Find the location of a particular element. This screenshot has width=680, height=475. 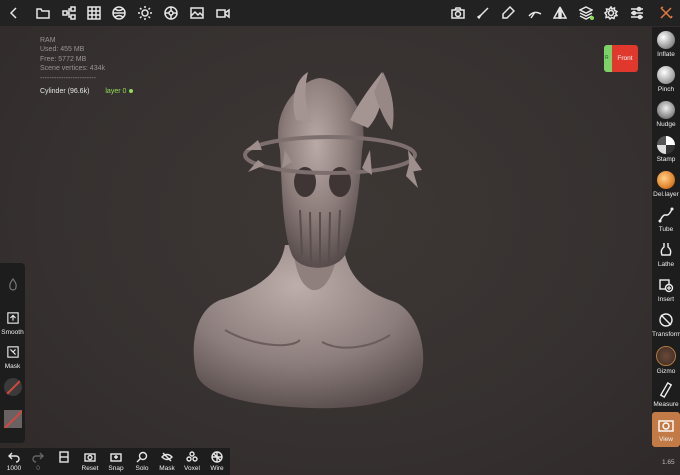

tool-insert: Insert is located at coordinates (666, 287).